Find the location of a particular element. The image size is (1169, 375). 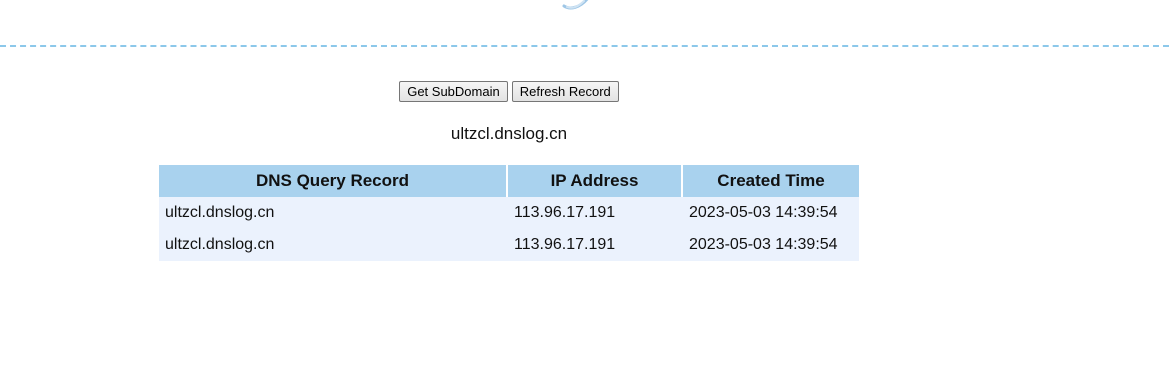

dashed-divider is located at coordinates (584, 46).